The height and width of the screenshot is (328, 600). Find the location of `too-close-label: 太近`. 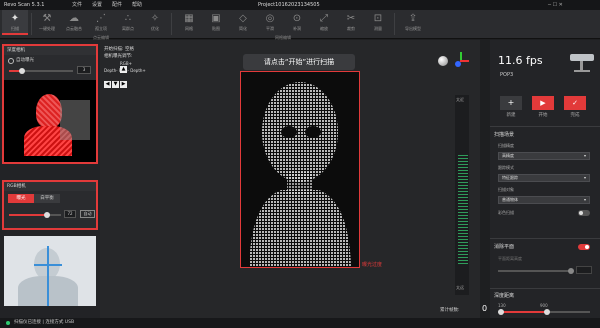

too-close-label: 太近 is located at coordinates (460, 99).